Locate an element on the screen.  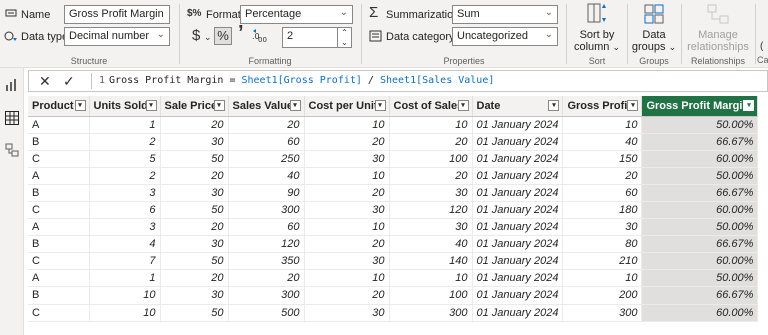
table-cell: 350 is located at coordinates (266, 261).